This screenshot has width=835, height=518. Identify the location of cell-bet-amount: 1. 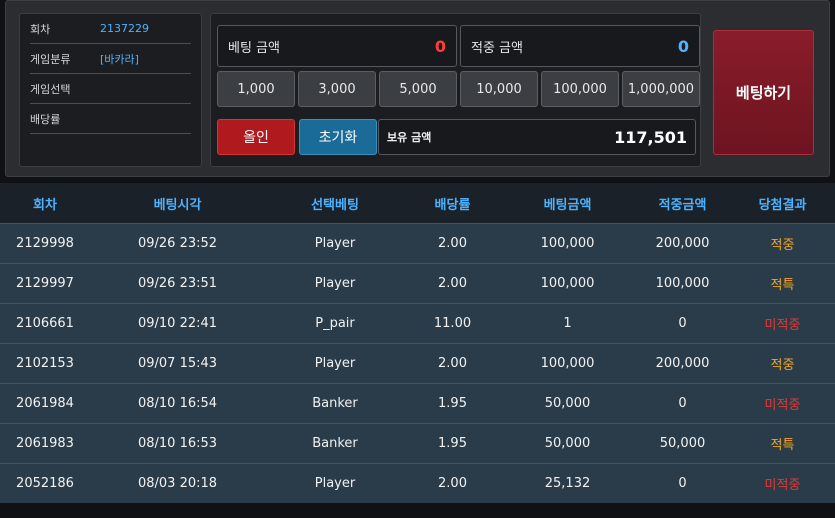
(567, 323).